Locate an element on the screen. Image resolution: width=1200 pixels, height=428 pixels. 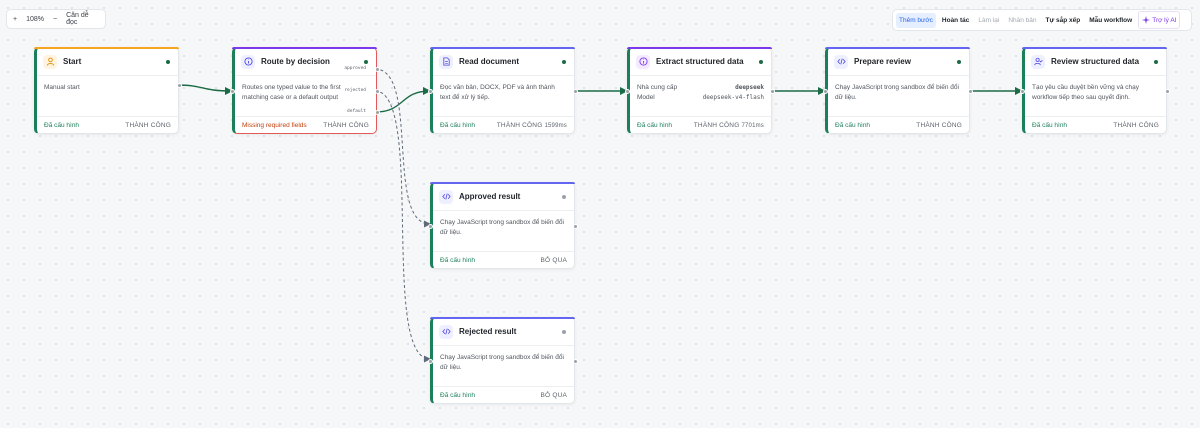
edge-start-route is located at coordinates (204, 89).